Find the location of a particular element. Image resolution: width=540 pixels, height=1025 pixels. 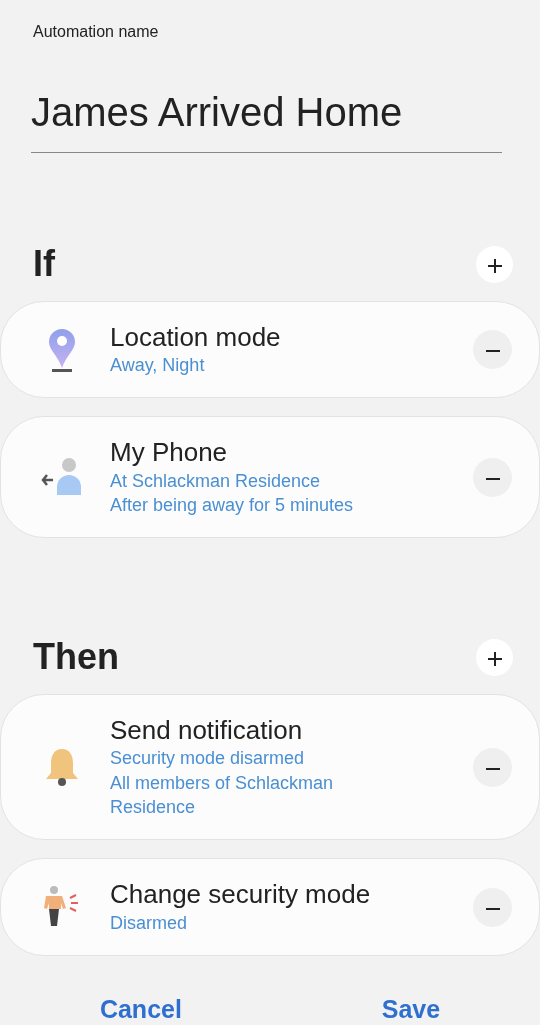

cancel-button: Cancel is located at coordinates (140, 1007).